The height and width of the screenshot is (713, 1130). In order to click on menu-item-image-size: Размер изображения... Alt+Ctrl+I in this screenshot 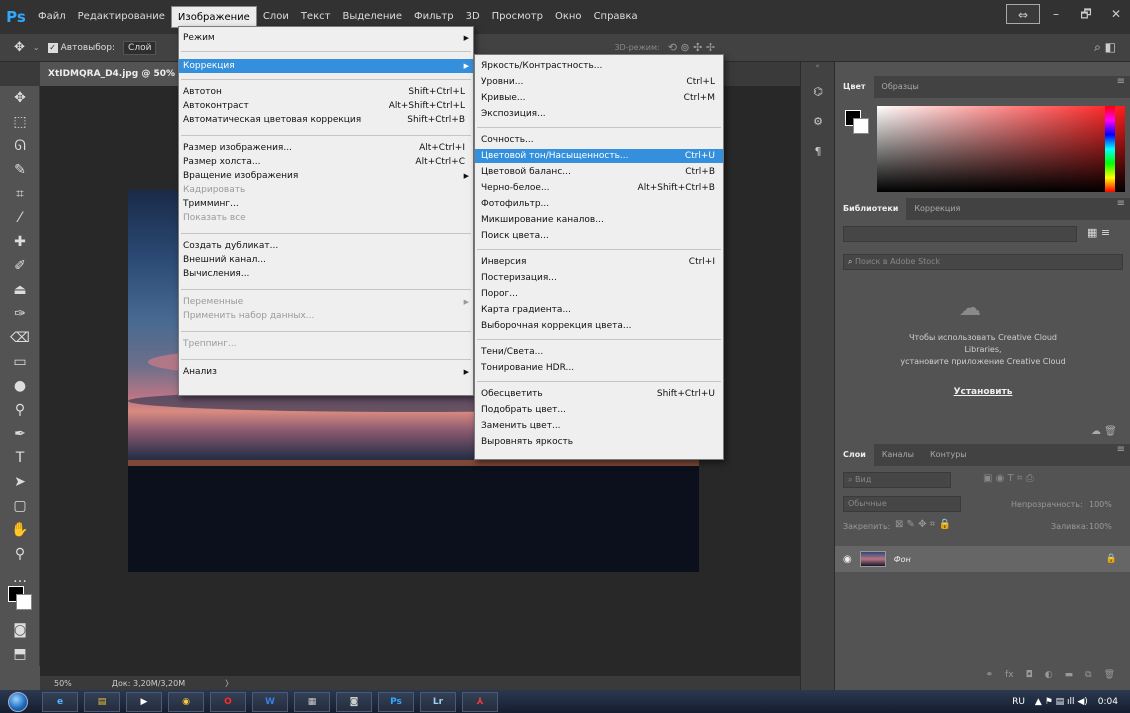, I will do `click(326, 148)`.